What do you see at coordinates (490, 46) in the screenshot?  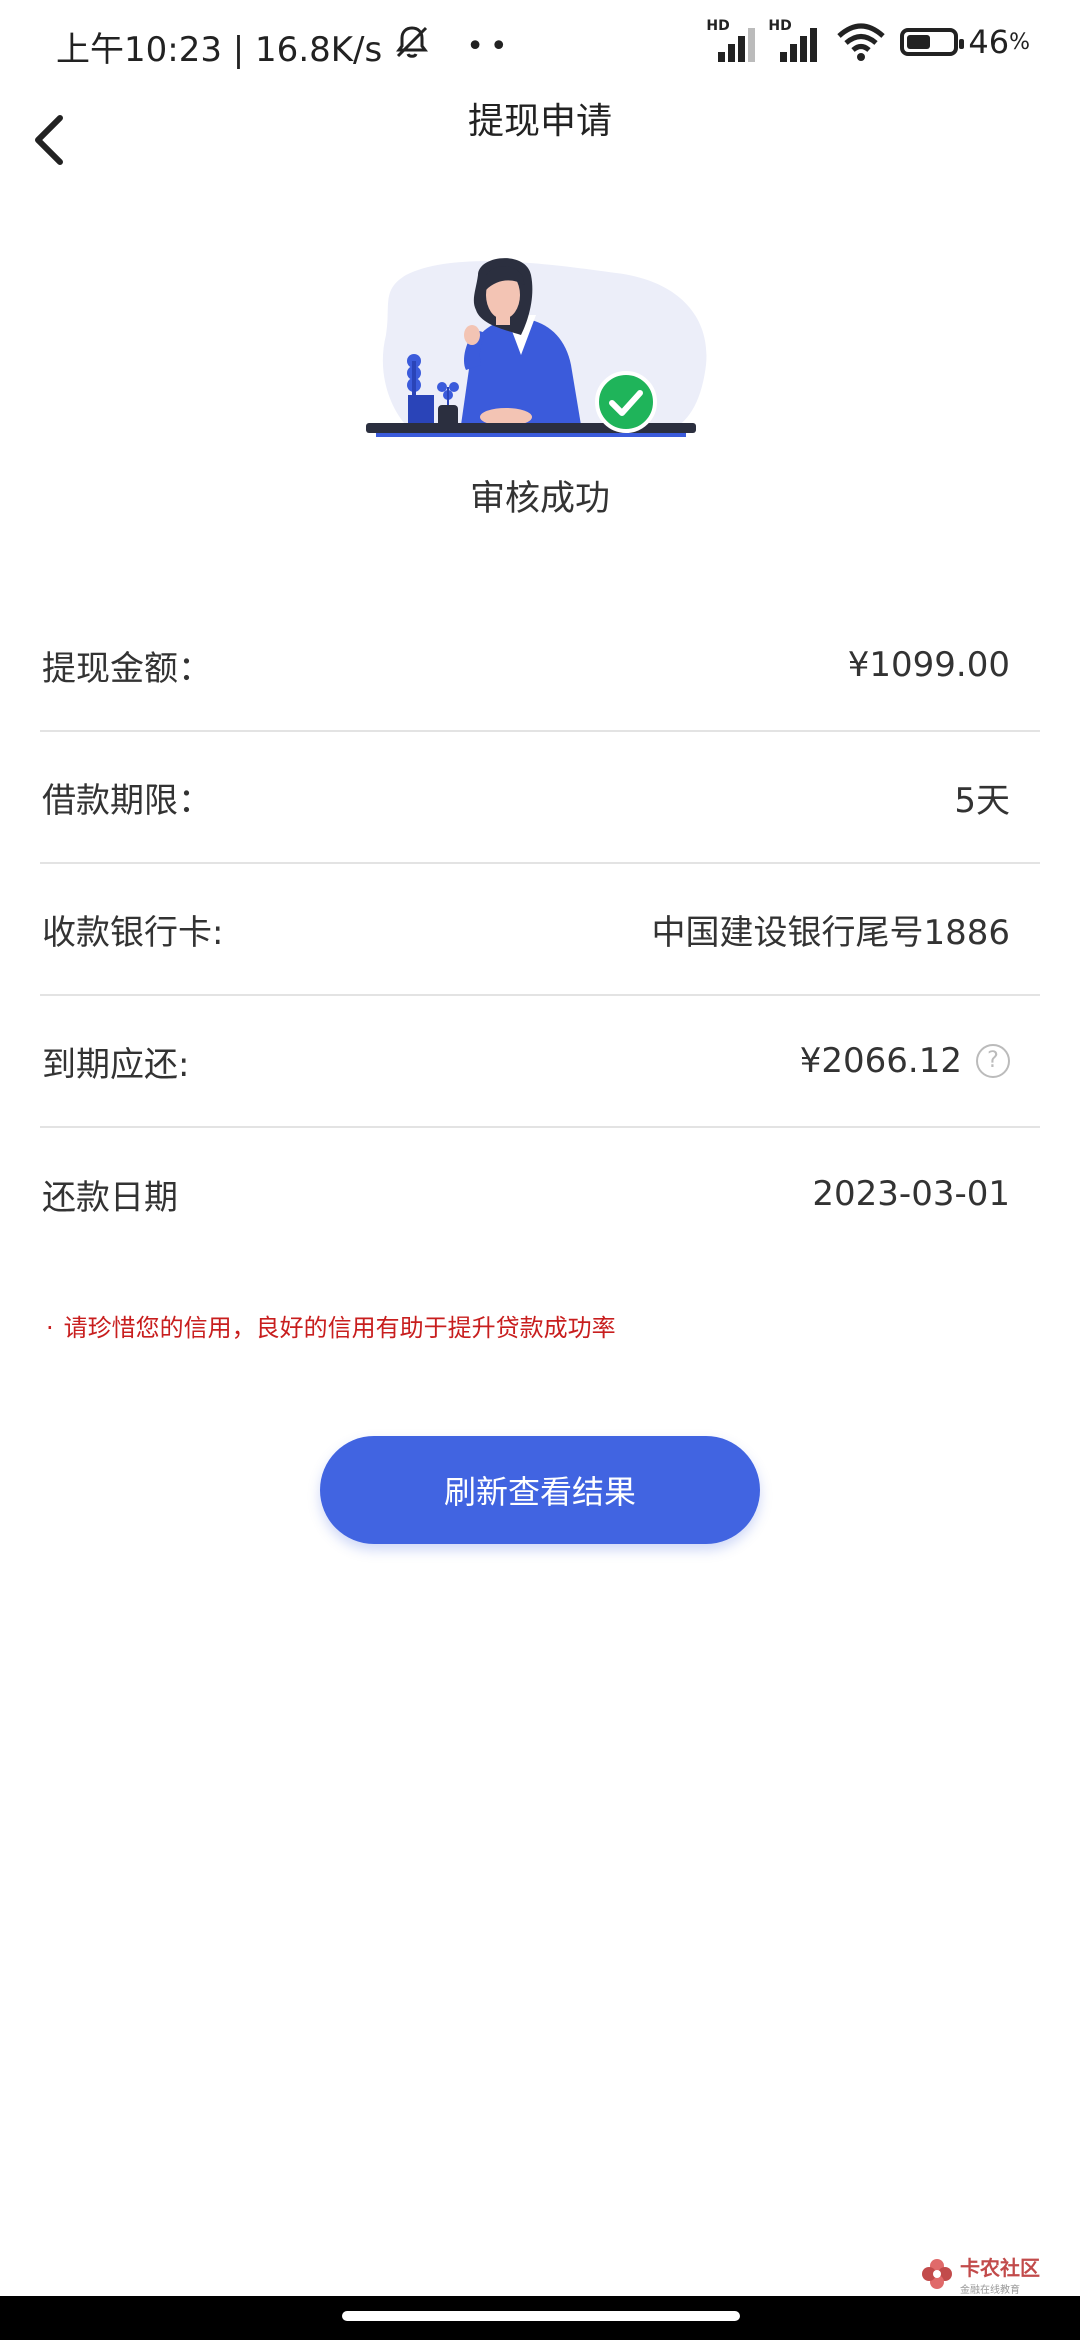 I see `more-notifications-icon: ••` at bounding box center [490, 46].